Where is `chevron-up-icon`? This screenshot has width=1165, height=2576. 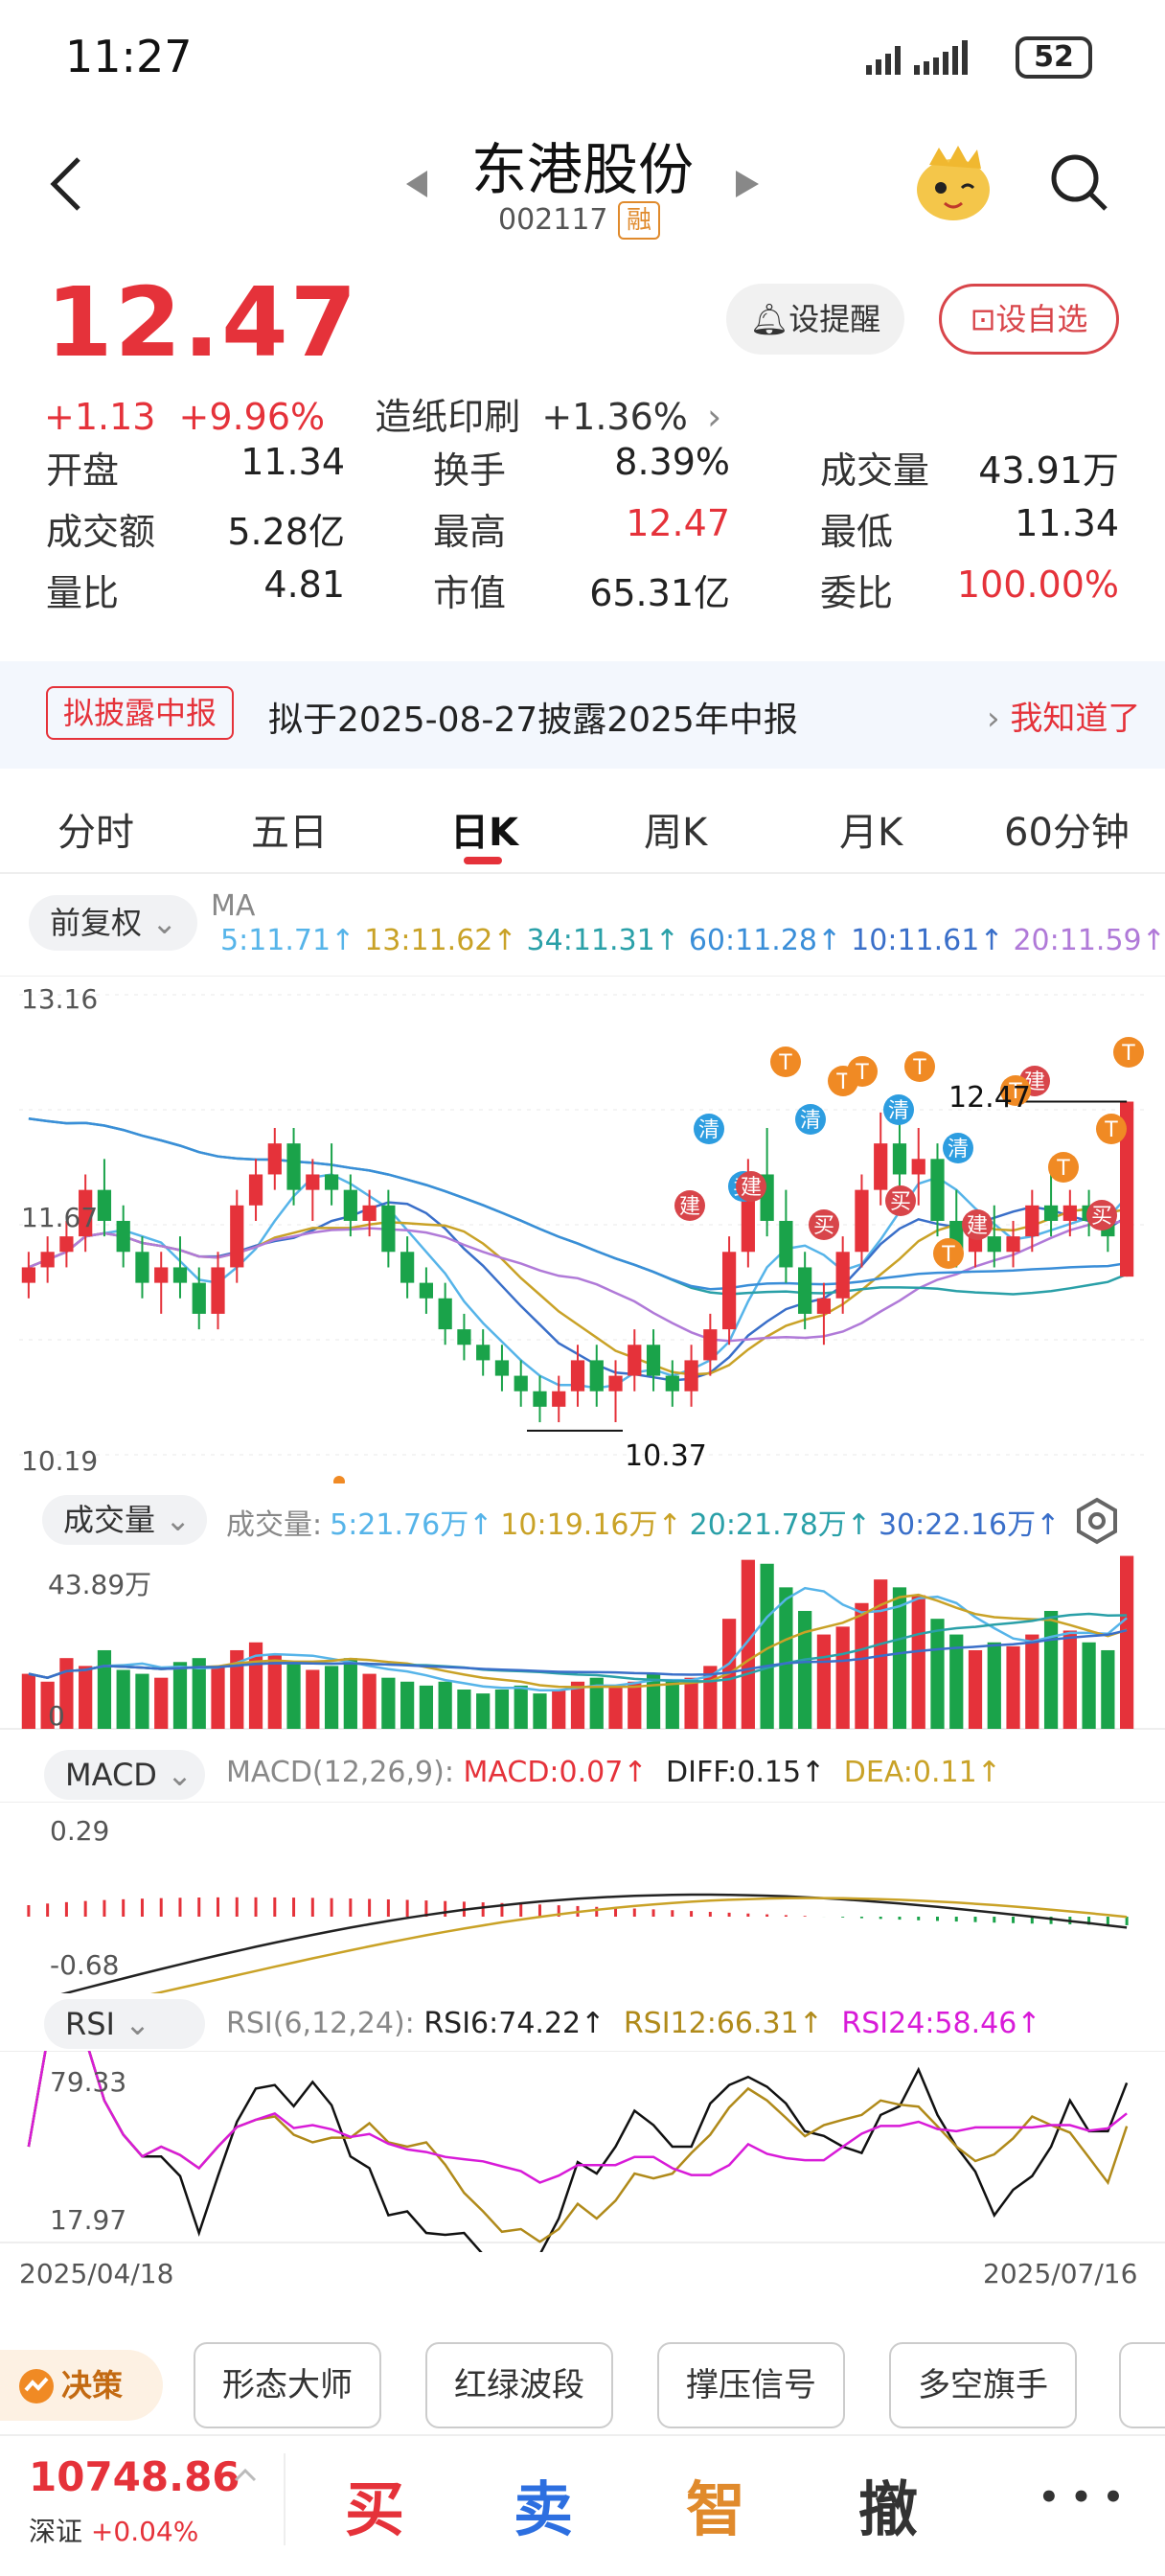
chevron-up-icon is located at coordinates (245, 2475).